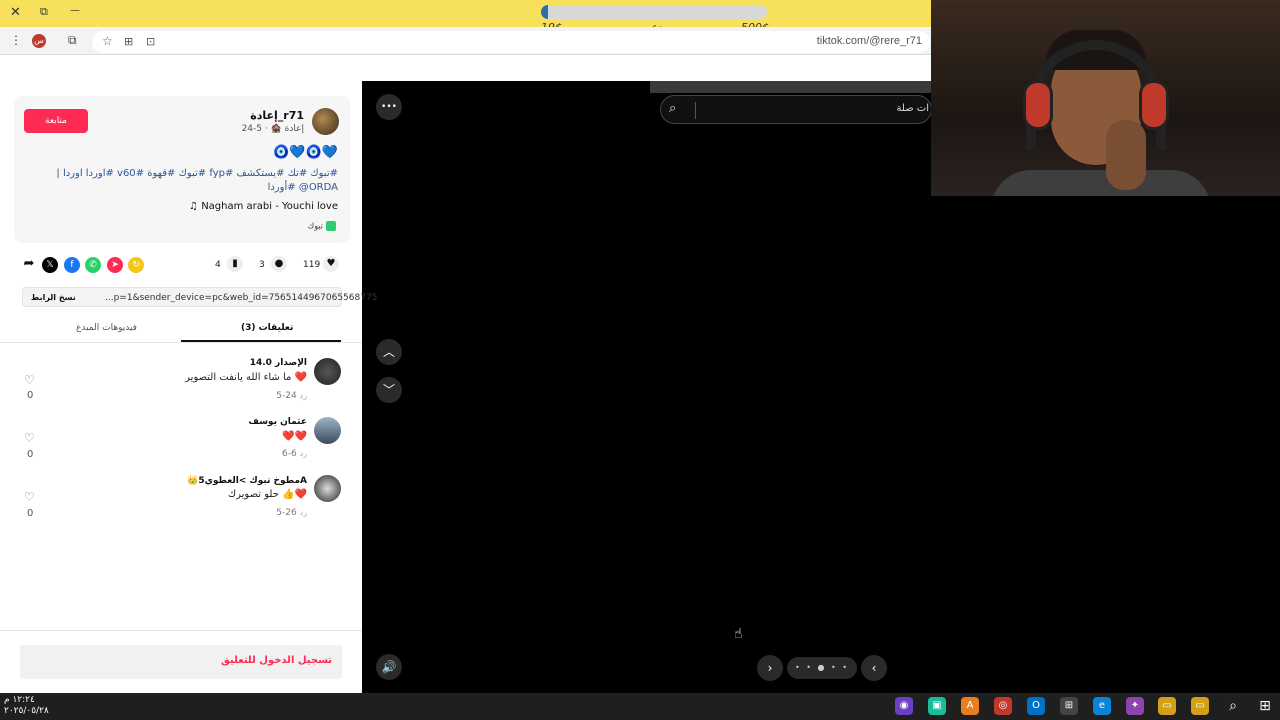  I want to click on comment-author: عثمان يوسف, so click(277, 422).